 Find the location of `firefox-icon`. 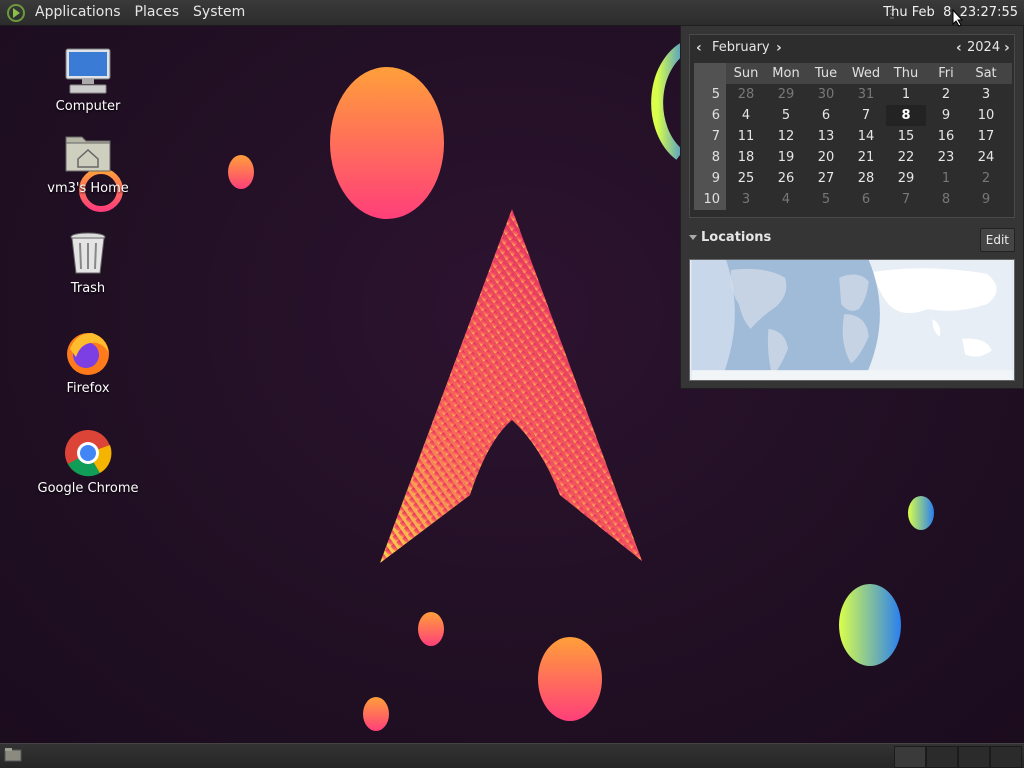

firefox-icon is located at coordinates (88, 354).